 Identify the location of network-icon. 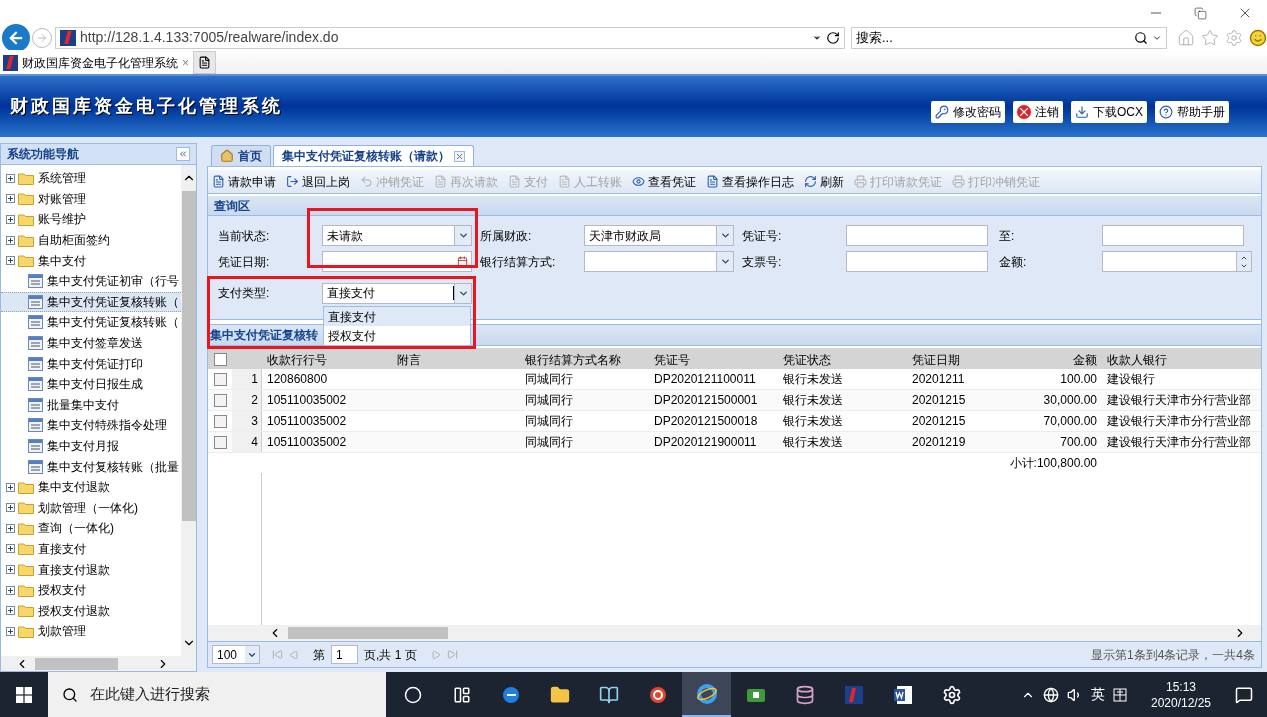
(1051, 694).